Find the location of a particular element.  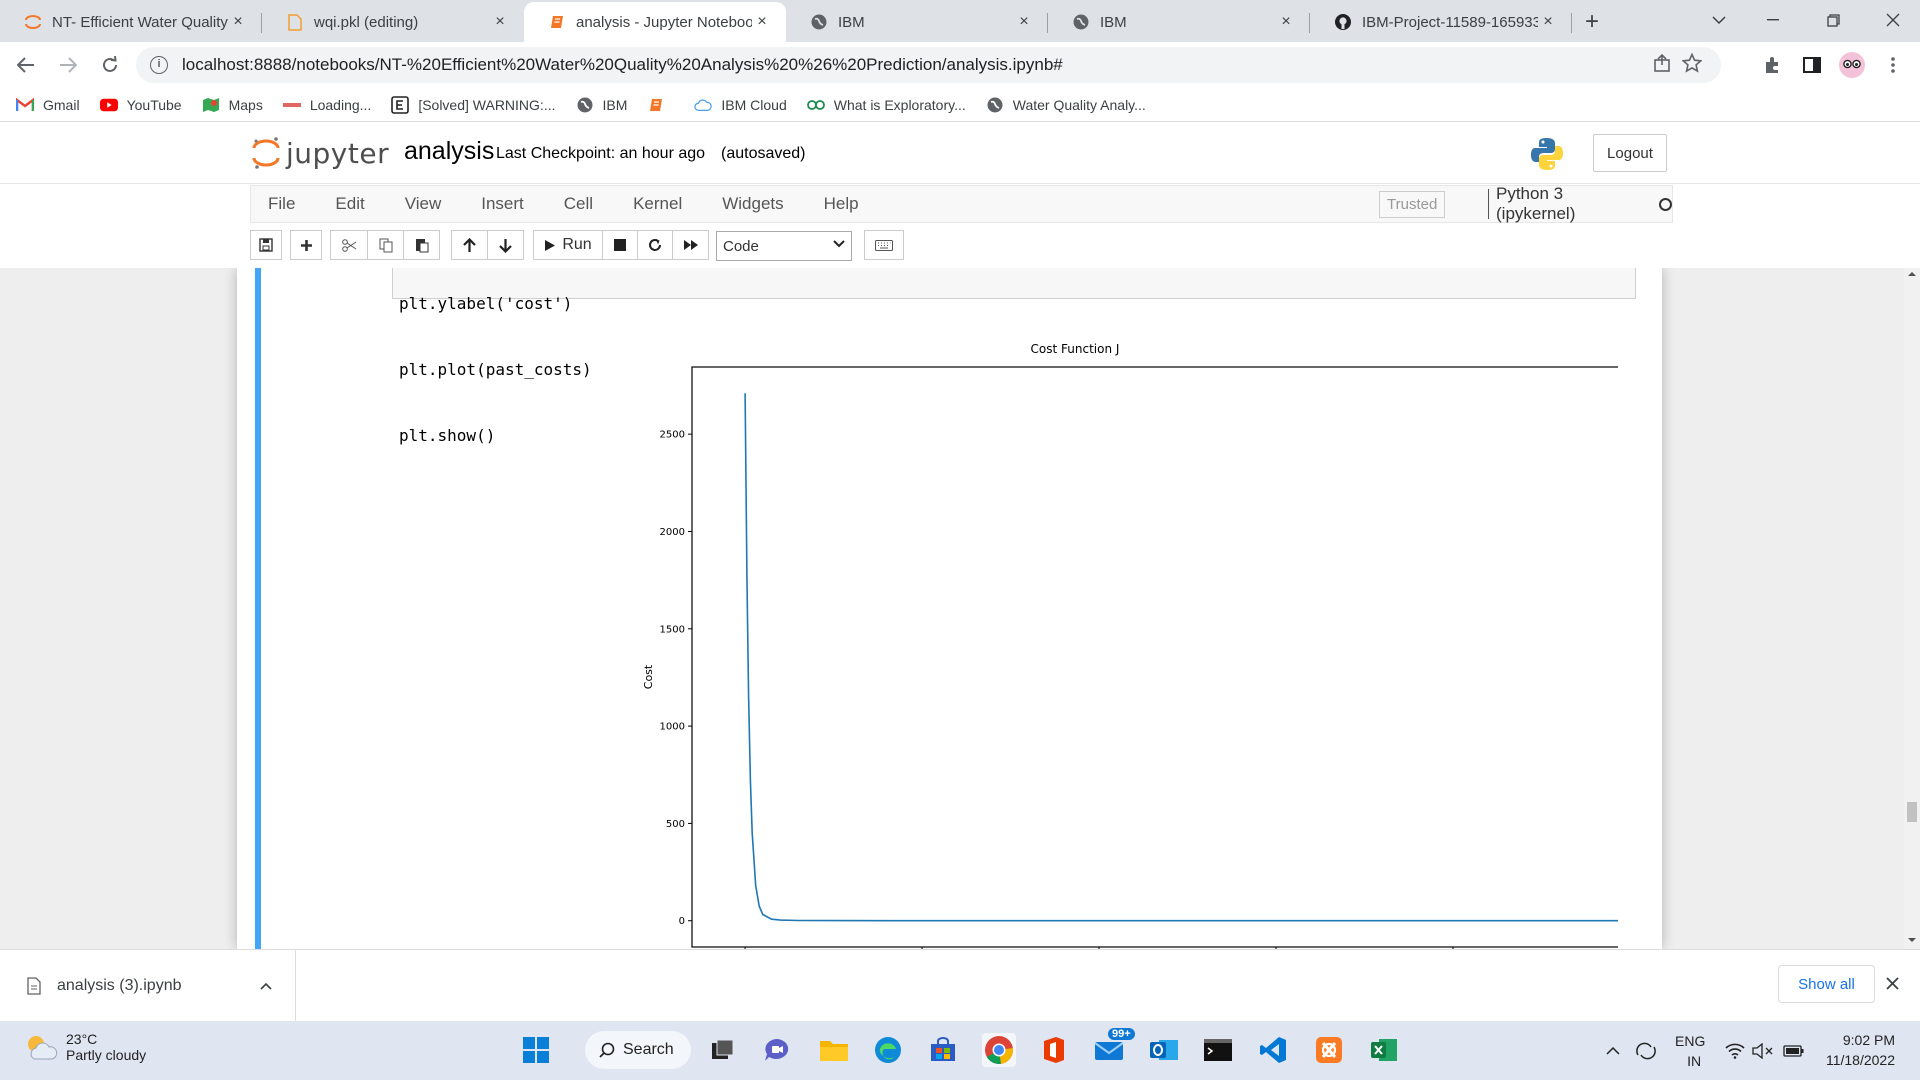

insert-cell-button is located at coordinates (306, 245).